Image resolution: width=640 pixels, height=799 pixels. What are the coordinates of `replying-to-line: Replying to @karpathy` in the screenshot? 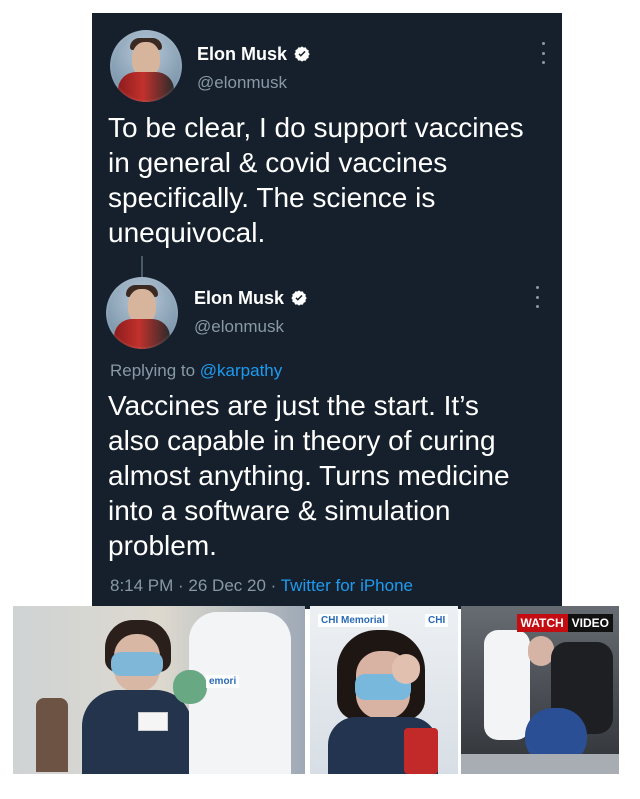 It's located at (196, 370).